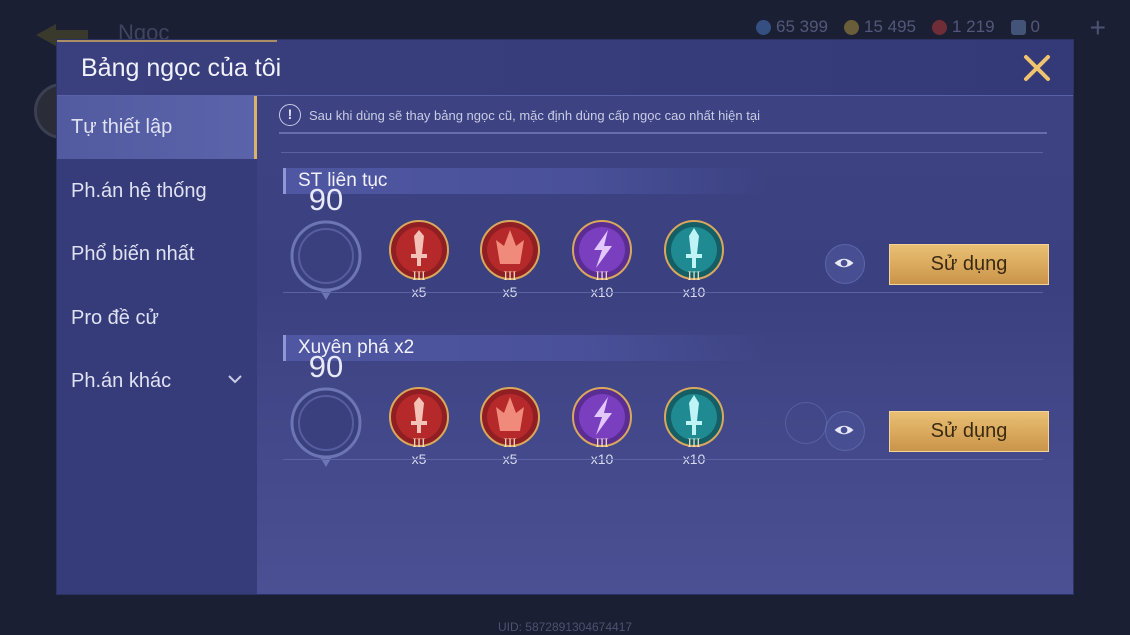 The height and width of the screenshot is (635, 1130). I want to click on header-accent, so click(167, 41).